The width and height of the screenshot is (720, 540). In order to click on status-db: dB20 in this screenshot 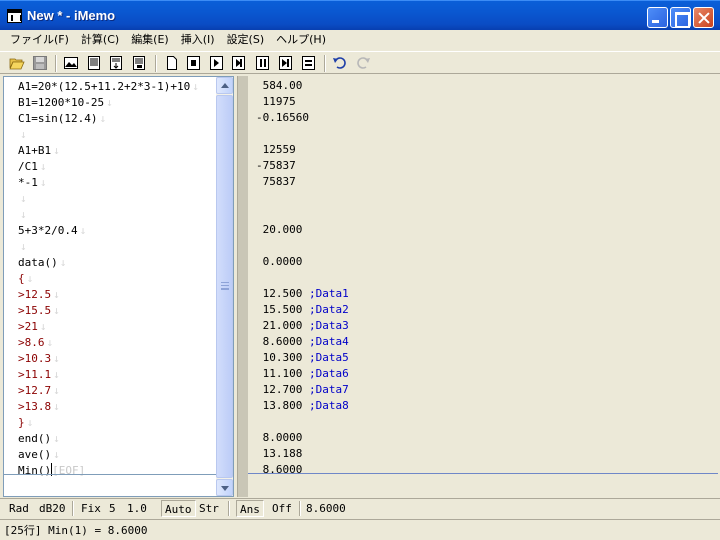, I will do `click(52, 508)`.